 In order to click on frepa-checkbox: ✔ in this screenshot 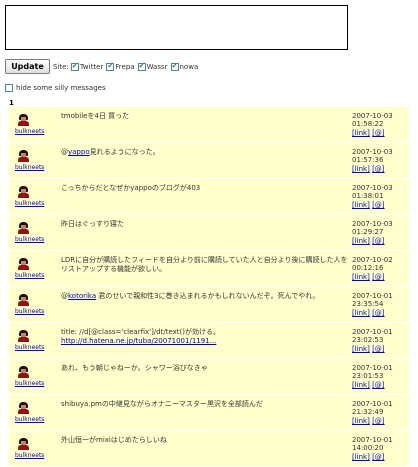, I will do `click(110, 66)`.